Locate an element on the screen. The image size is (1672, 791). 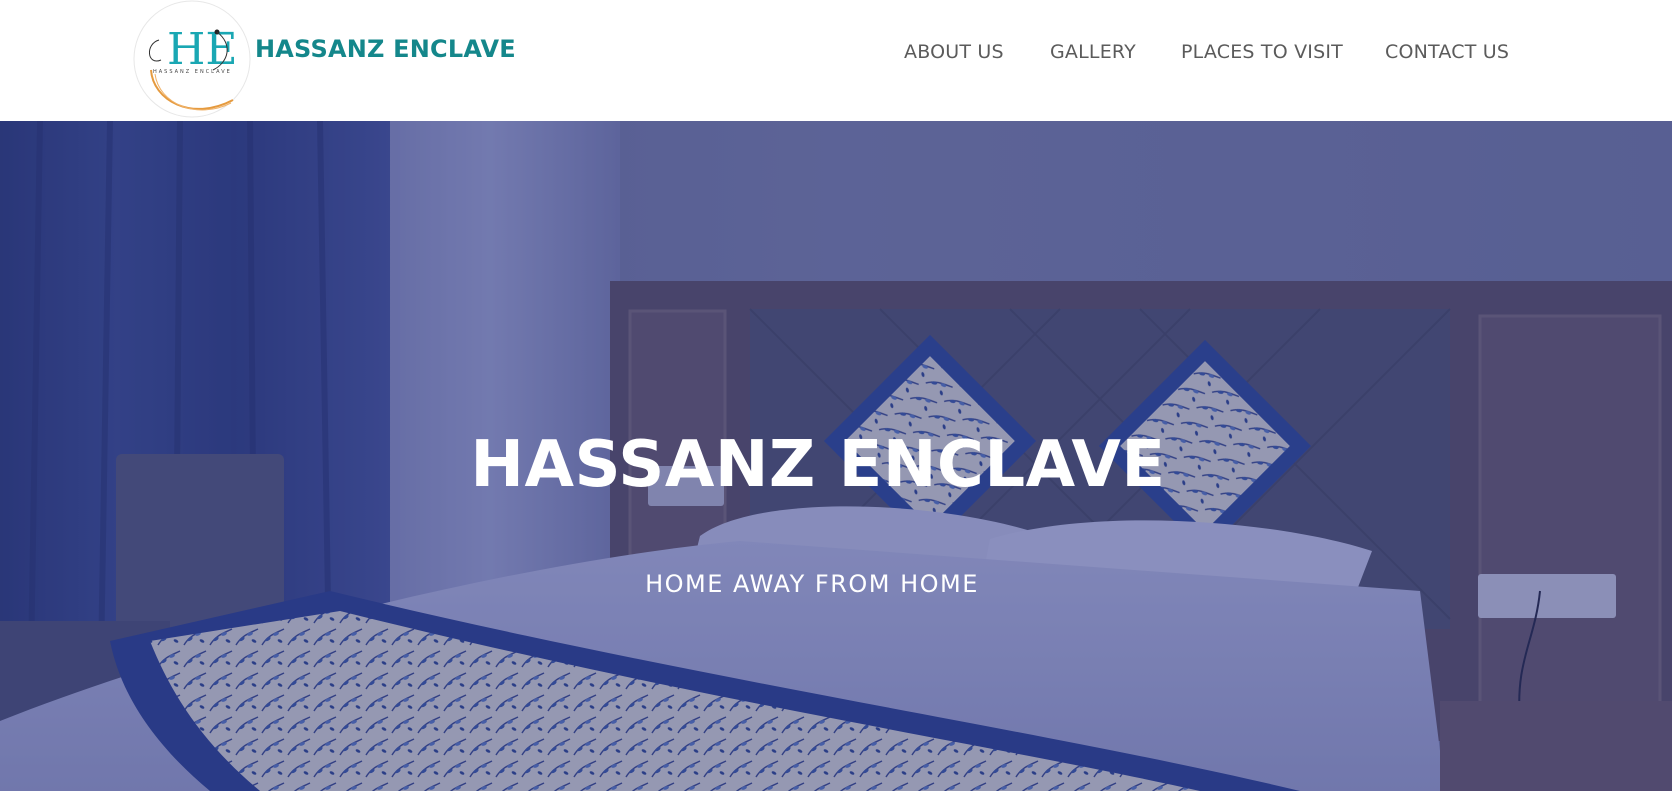
hero-subtitle: HOME AWAY FROM HOME is located at coordinates (836, 584).